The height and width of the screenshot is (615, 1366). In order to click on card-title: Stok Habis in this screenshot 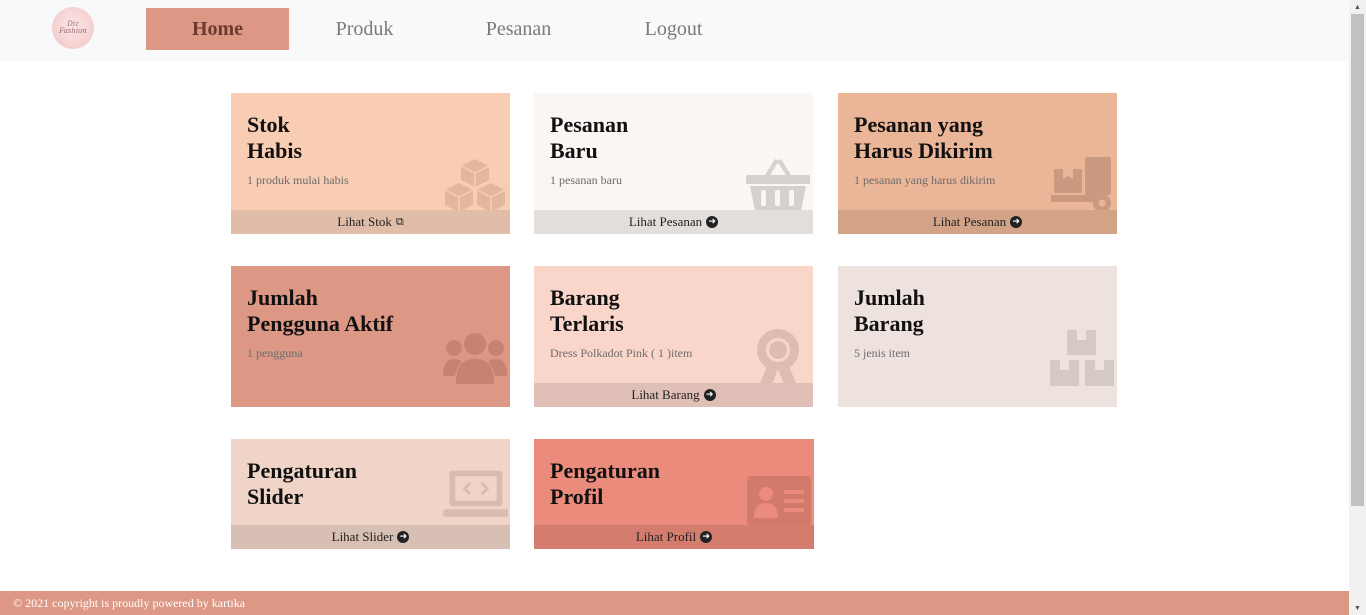, I will do `click(275, 137)`.